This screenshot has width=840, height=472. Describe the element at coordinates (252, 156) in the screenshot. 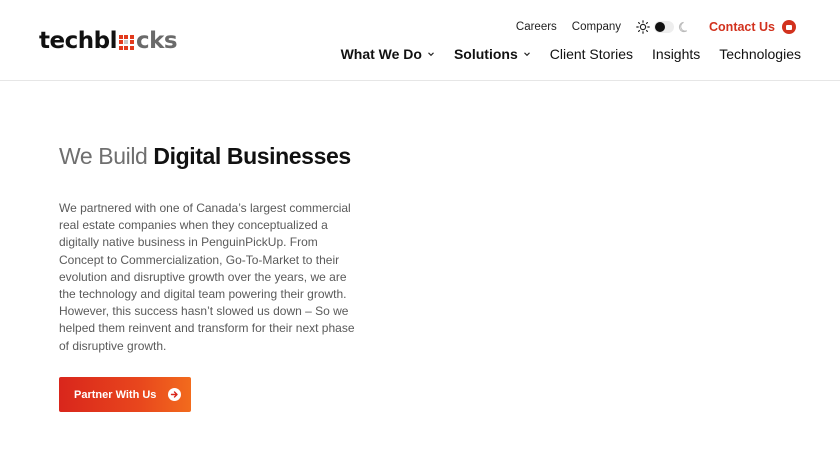

I see `hero-title-bold: Digital Businesses` at that location.